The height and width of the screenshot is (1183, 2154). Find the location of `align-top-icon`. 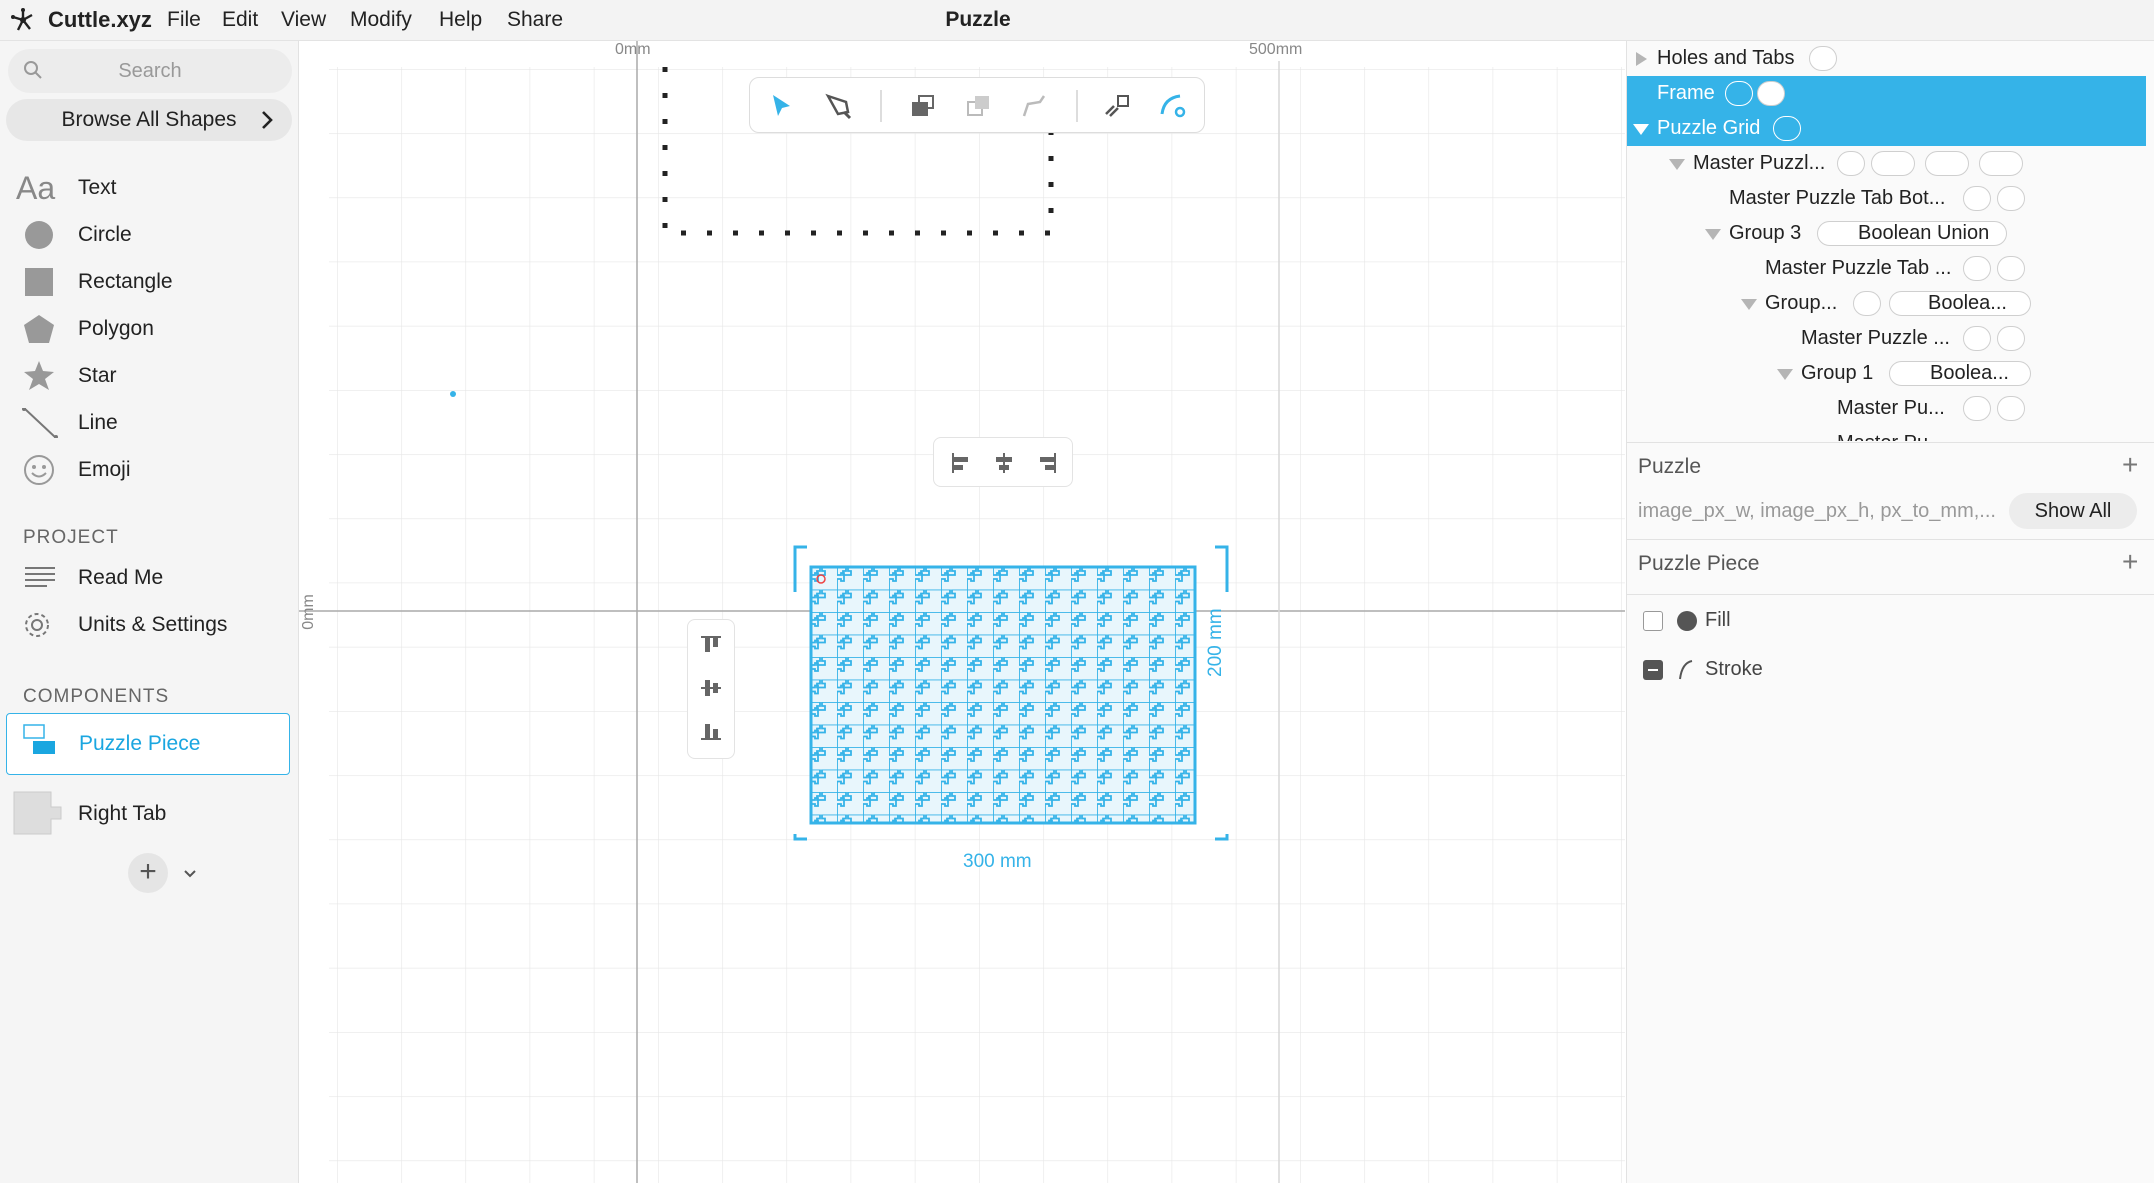

align-top-icon is located at coordinates (711, 646).